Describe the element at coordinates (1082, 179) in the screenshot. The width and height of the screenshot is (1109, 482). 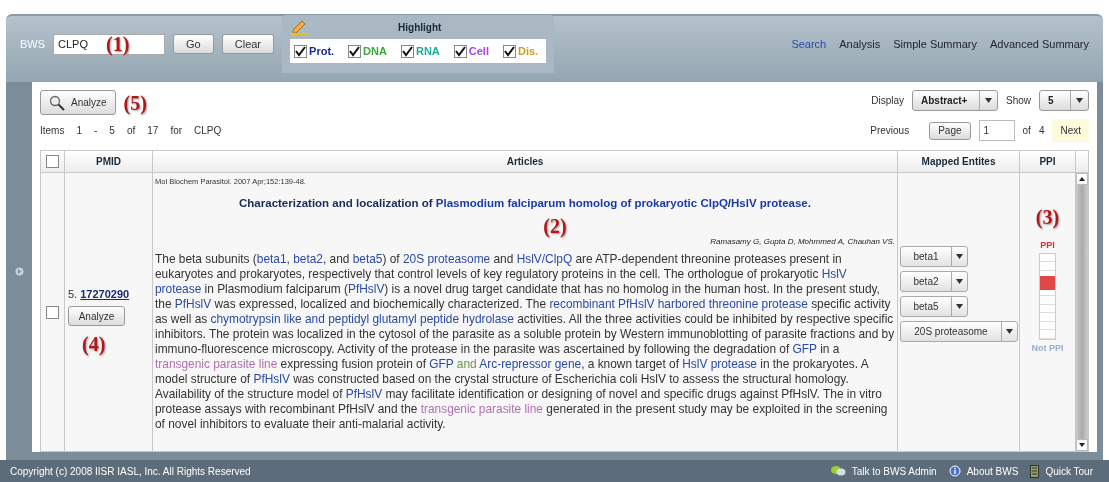
I see `scroll-up-icon` at that location.